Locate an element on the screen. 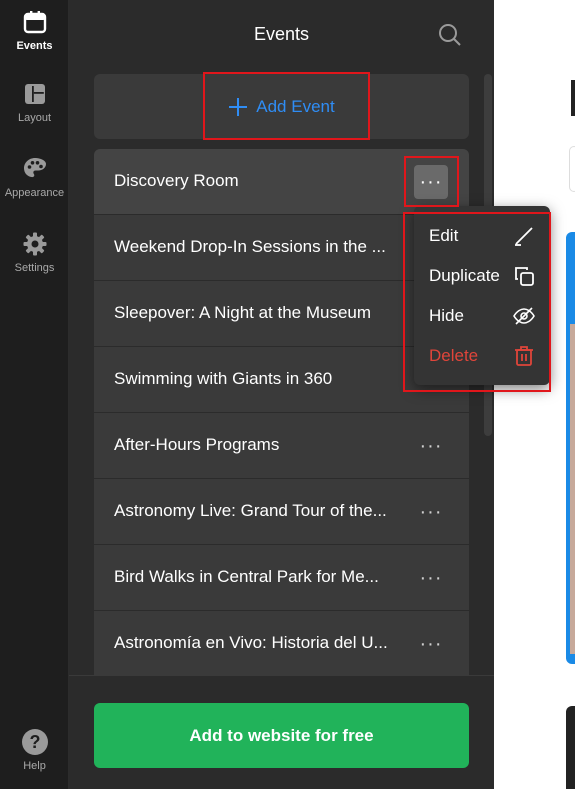 This screenshot has width=575, height=789. add-to-website-button: Add to website for free is located at coordinates (281, 735).